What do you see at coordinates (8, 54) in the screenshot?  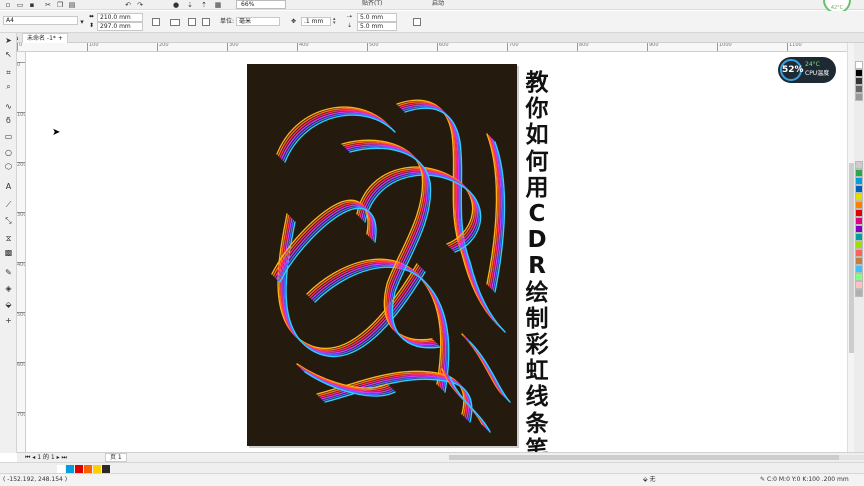 I see `shape-tool-icon: ↖` at bounding box center [8, 54].